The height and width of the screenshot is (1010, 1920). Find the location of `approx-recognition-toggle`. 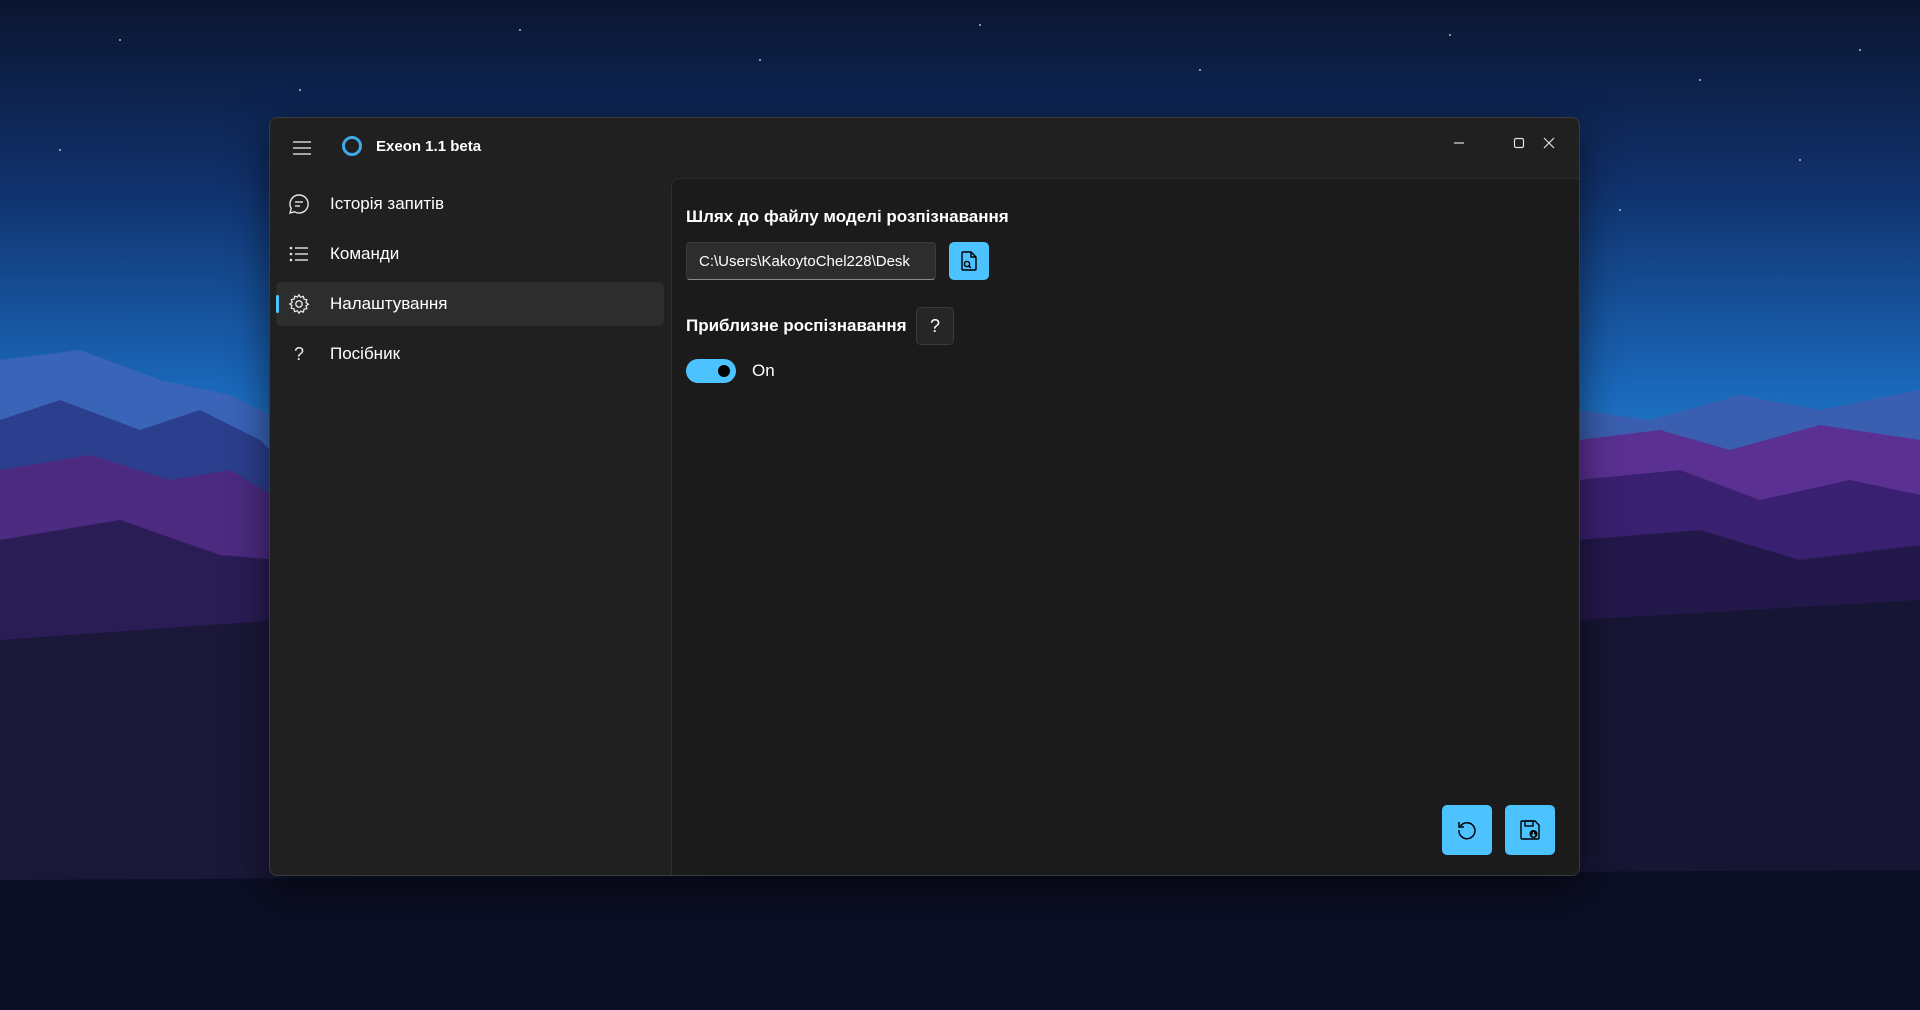

approx-recognition-toggle is located at coordinates (711, 371).